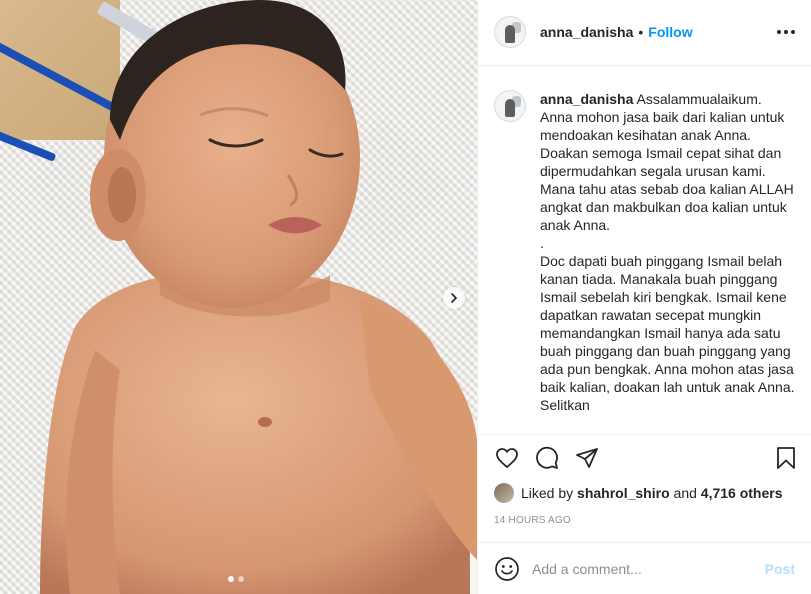 The width and height of the screenshot is (811, 594). What do you see at coordinates (644, 523) in the screenshot?
I see `post-timestamp: 14 HOURS AGO` at bounding box center [644, 523].